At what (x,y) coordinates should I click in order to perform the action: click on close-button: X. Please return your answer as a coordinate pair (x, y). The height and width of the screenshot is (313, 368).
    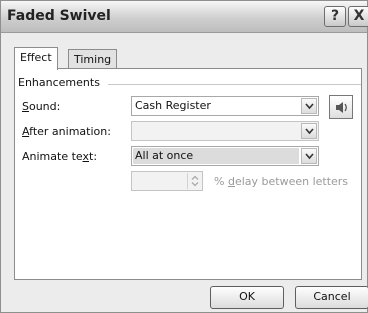
    Looking at the image, I should click on (358, 16).